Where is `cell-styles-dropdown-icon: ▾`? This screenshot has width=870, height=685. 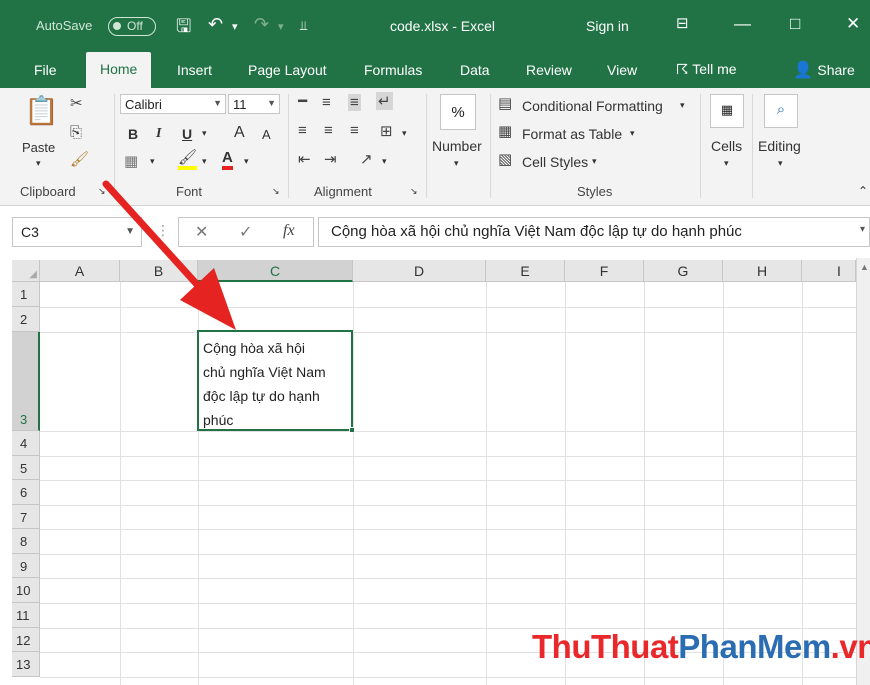
cell-styles-dropdown-icon: ▾ is located at coordinates (594, 161).